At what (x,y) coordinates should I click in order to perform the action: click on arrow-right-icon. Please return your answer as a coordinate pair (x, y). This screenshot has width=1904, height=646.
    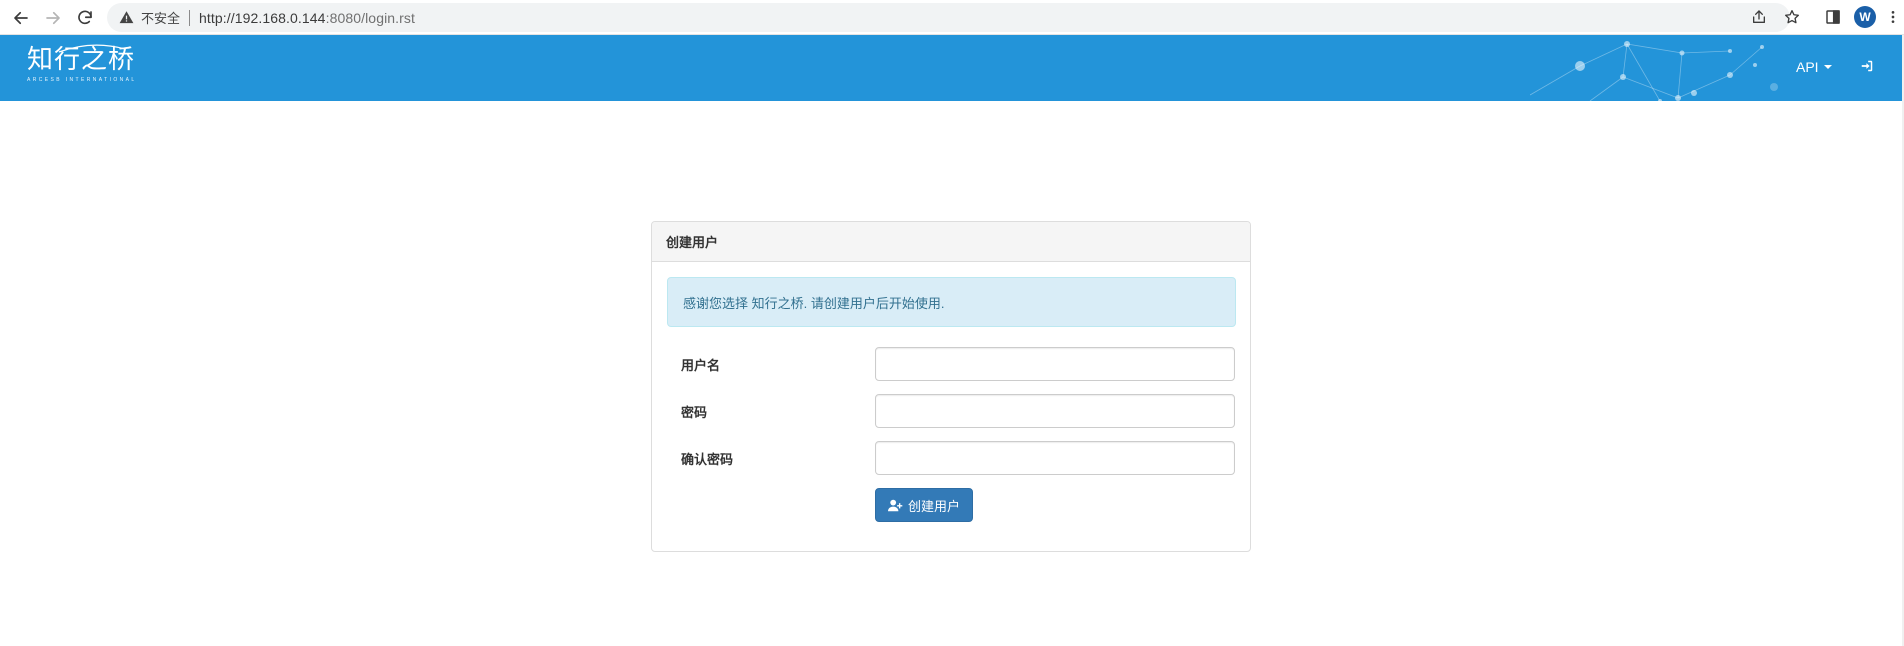
    Looking at the image, I should click on (53, 18).